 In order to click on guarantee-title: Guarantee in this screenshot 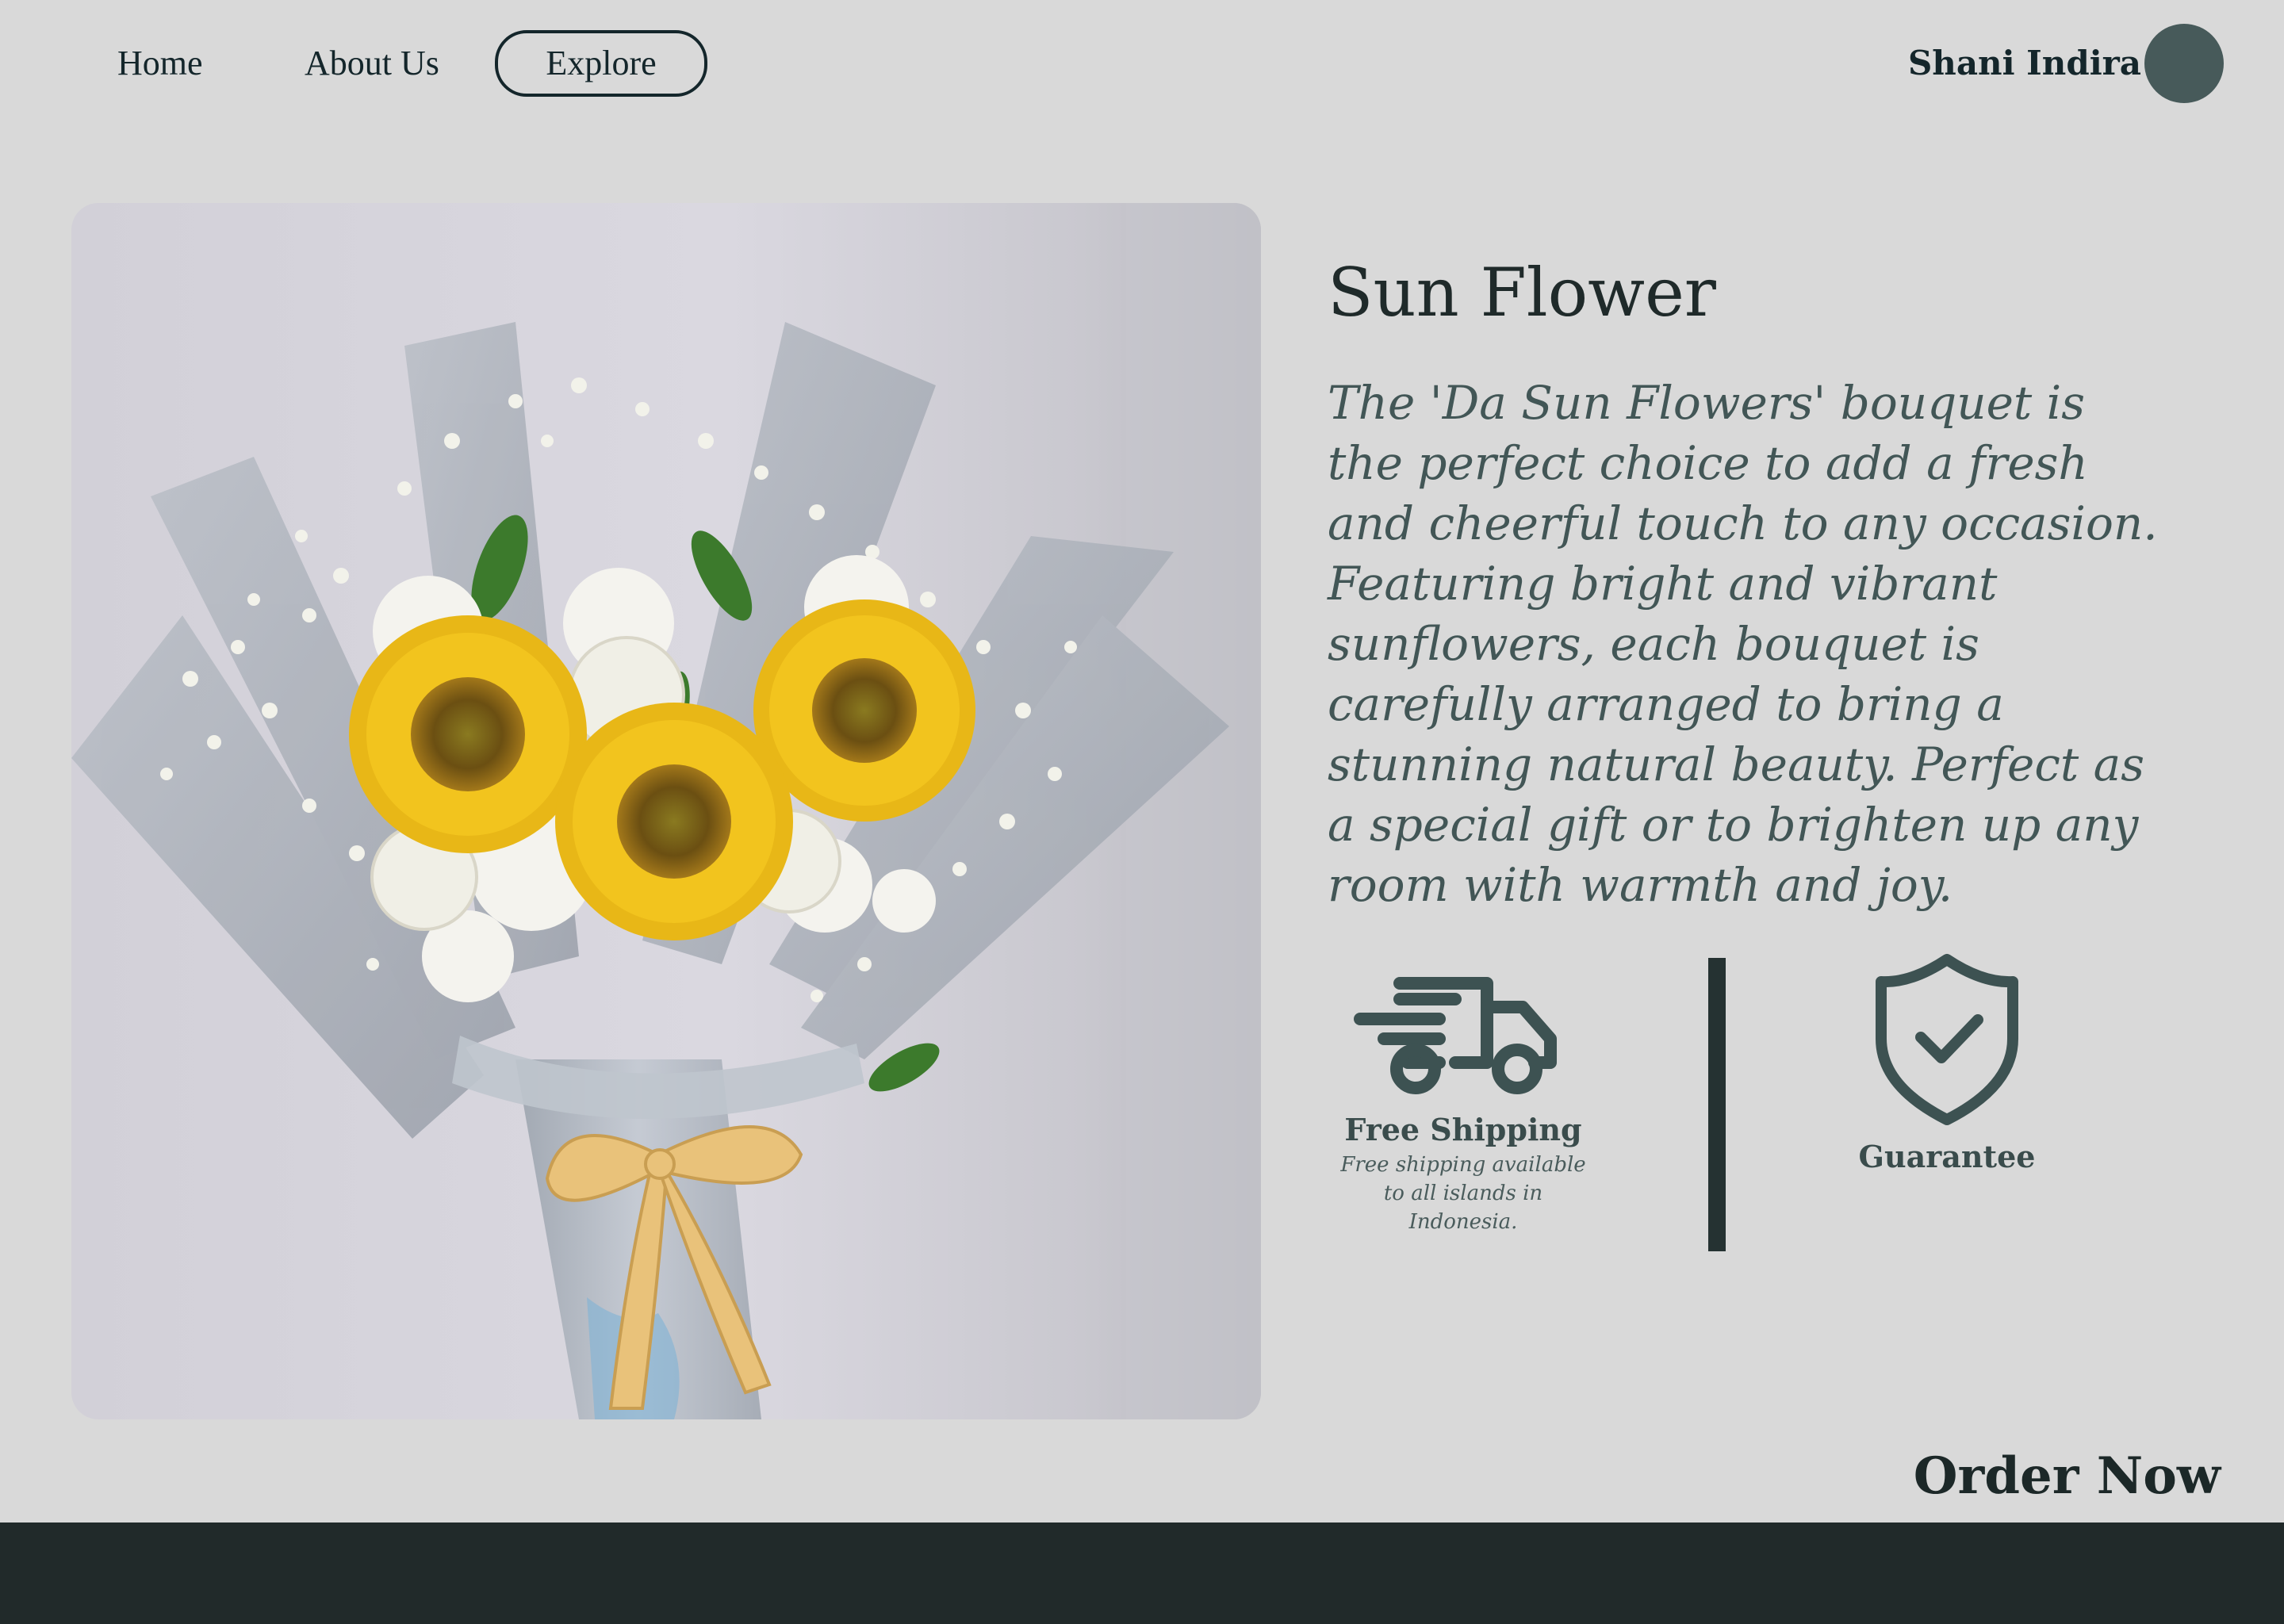, I will do `click(1947, 1156)`.